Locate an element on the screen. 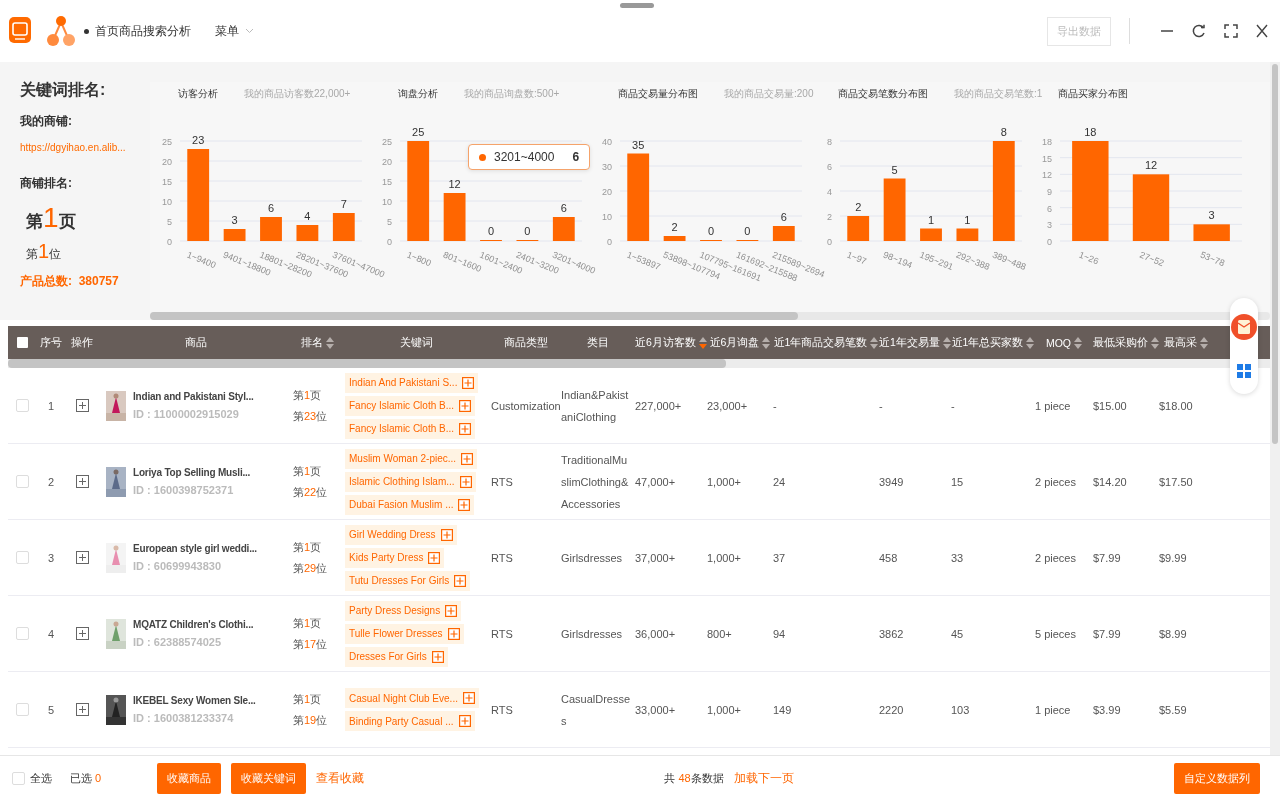  fullscreen-icon is located at coordinates (1231, 31).